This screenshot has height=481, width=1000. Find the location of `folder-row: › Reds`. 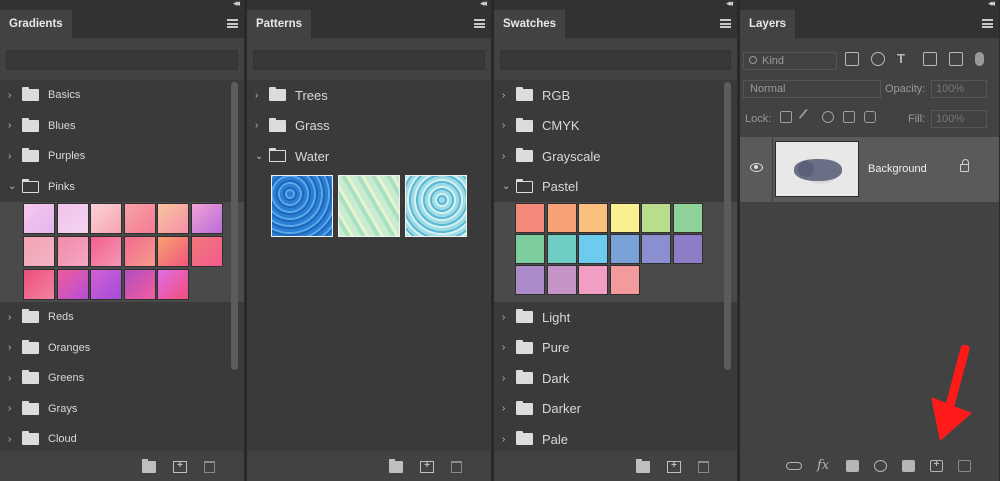

folder-row: › Reds is located at coordinates (122, 317).